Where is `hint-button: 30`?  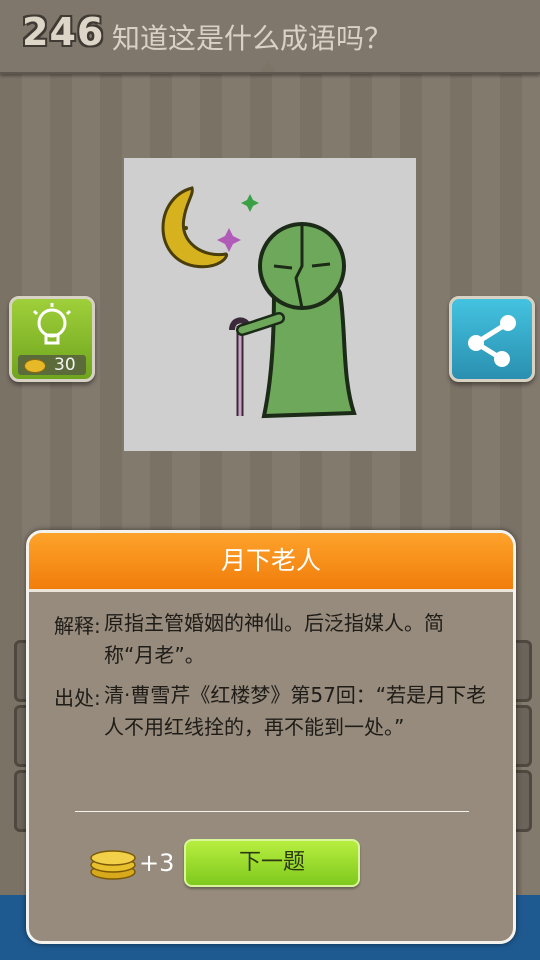 hint-button: 30 is located at coordinates (52, 339).